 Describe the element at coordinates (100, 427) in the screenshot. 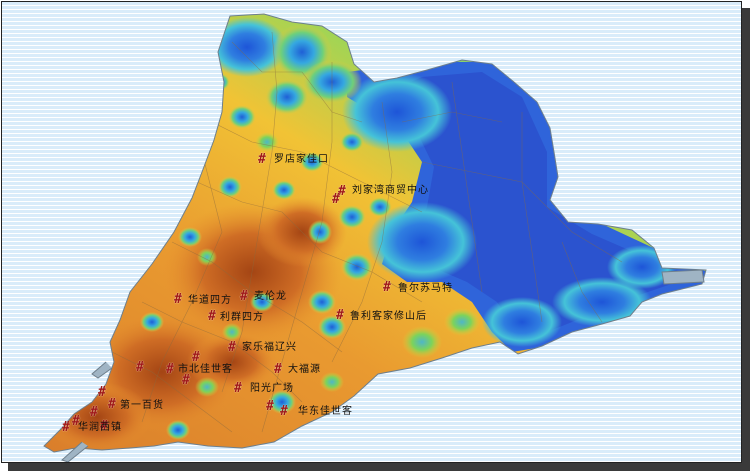

I see `place-label: 华润西镇` at that location.